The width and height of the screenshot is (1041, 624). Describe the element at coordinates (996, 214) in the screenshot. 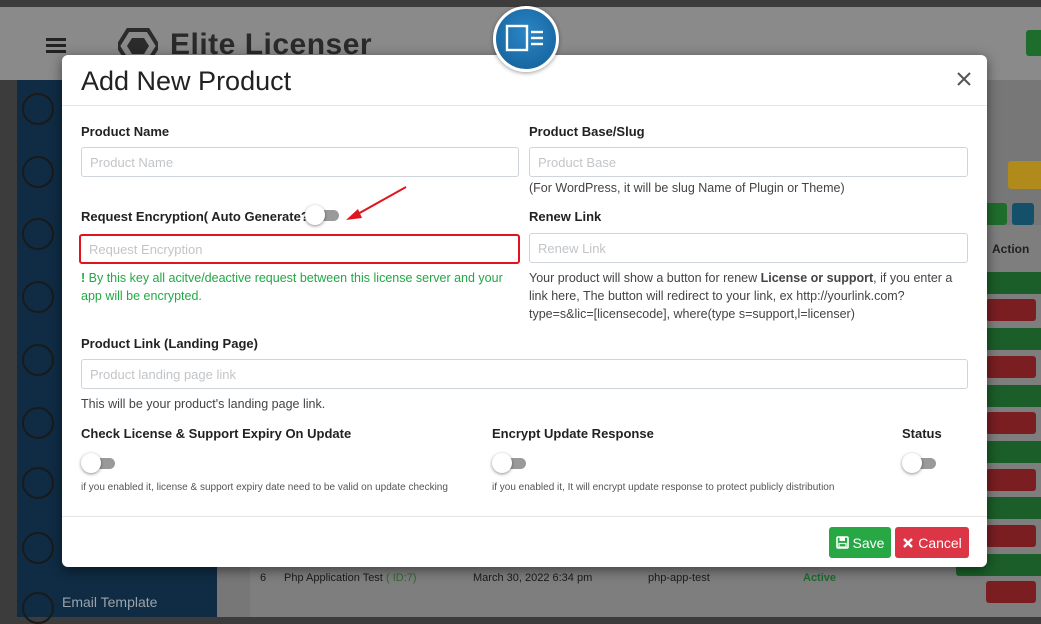

I see `export-button` at that location.